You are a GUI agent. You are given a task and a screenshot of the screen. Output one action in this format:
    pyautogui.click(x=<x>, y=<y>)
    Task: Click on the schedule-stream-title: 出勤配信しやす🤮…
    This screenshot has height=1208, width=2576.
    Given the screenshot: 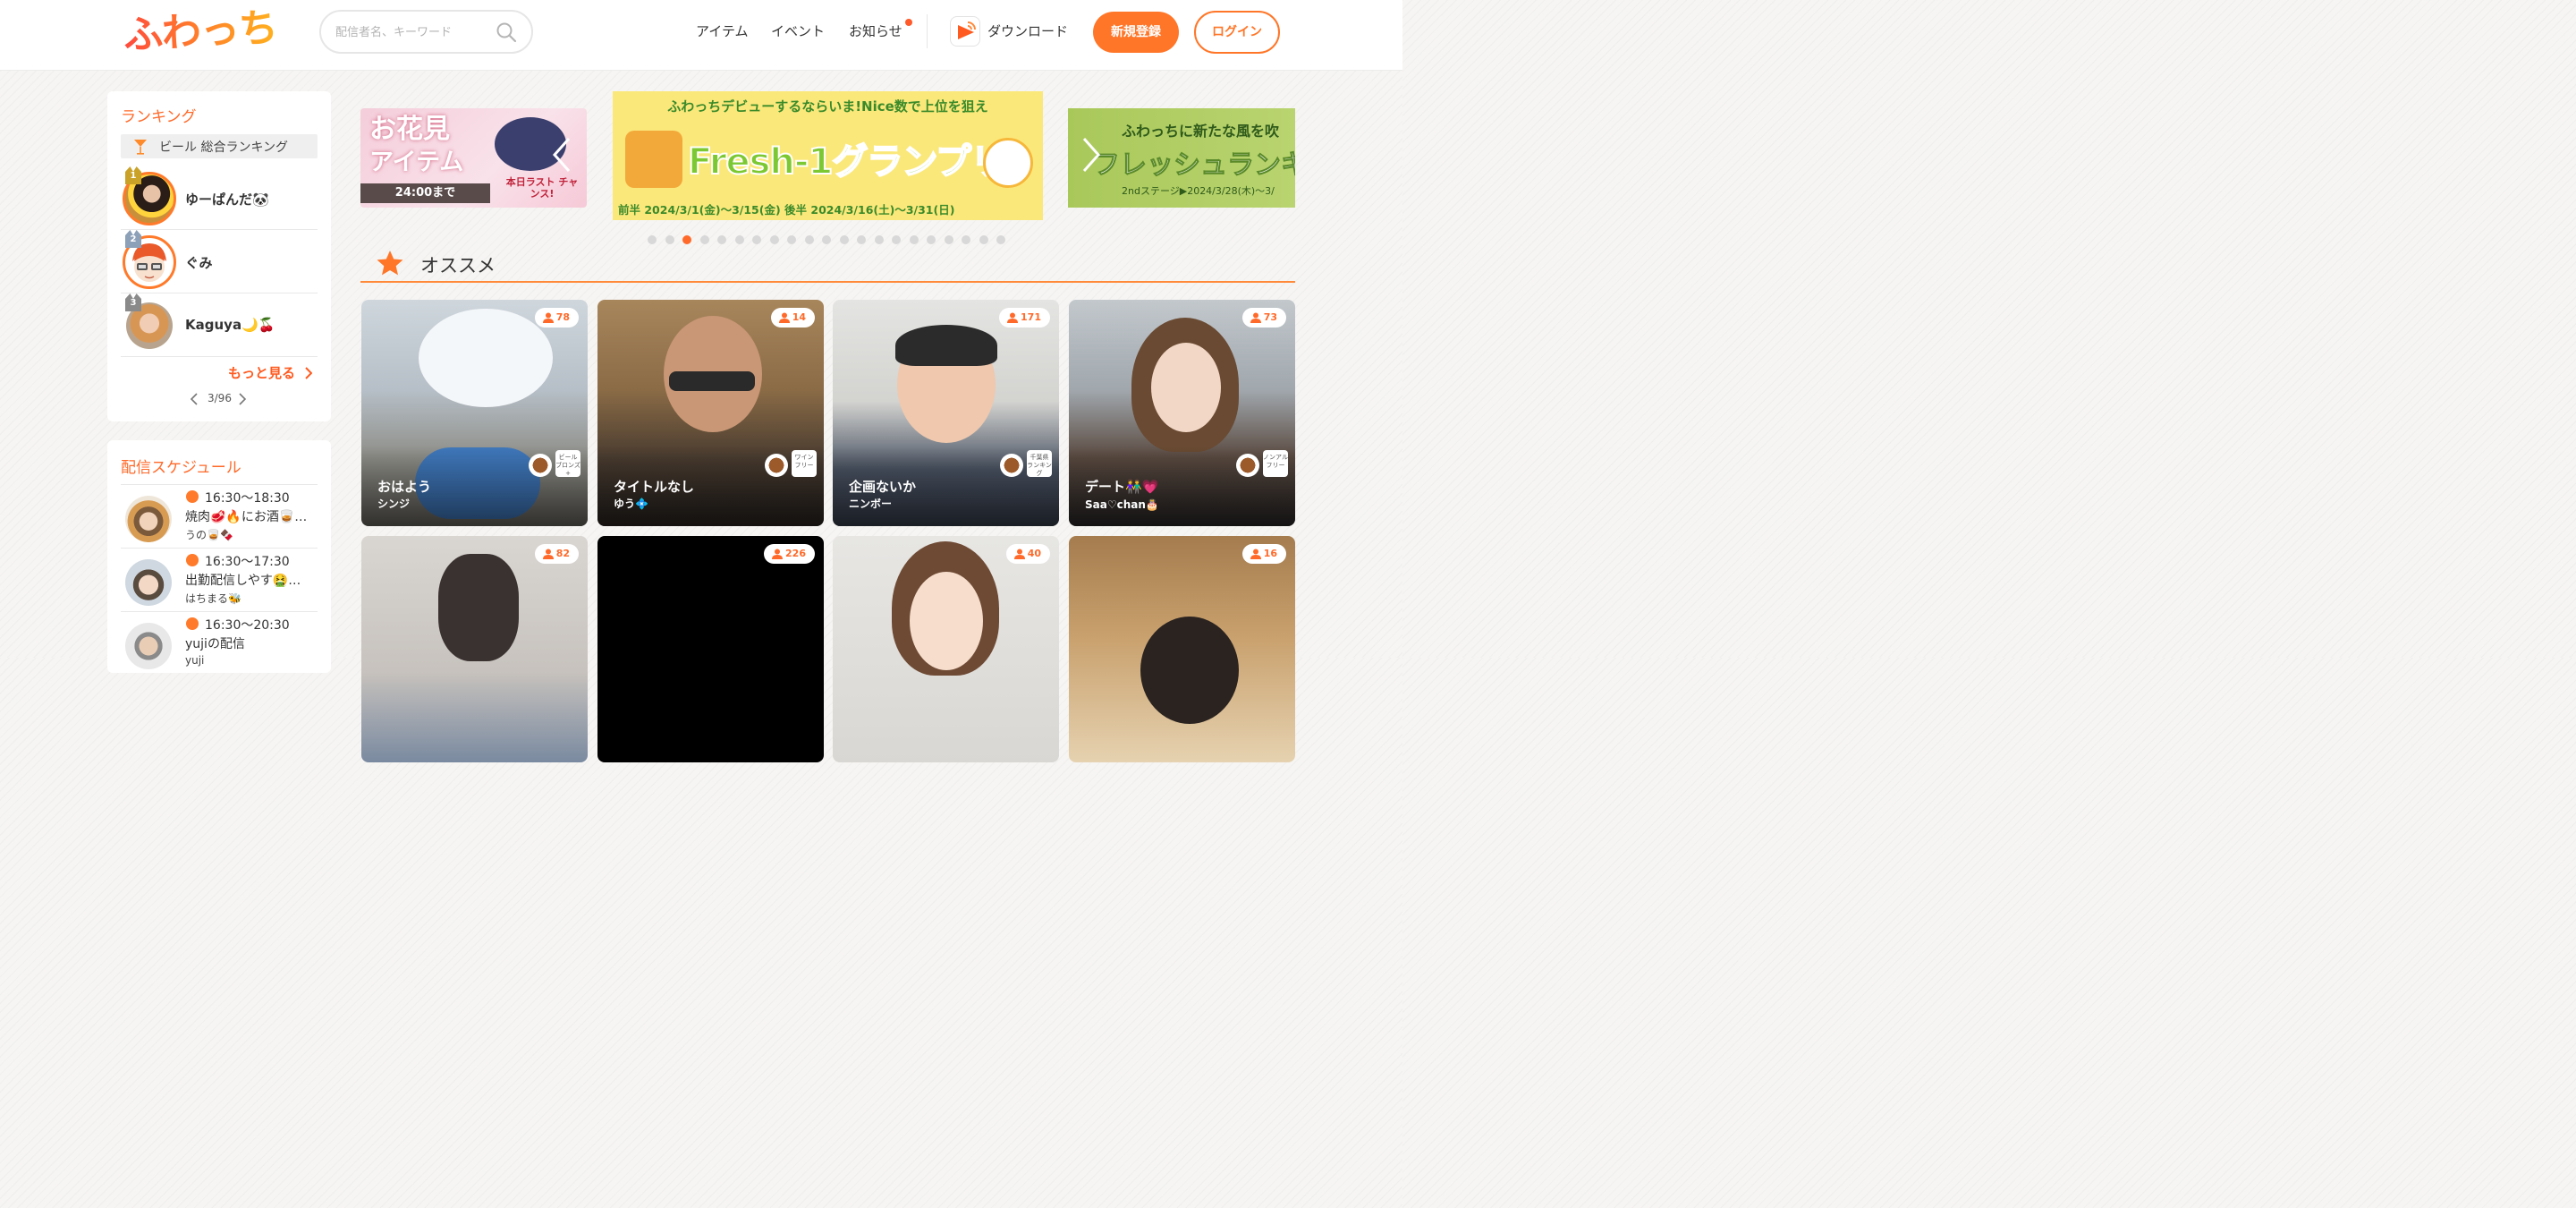 What is the action you would take?
    pyautogui.click(x=243, y=581)
    